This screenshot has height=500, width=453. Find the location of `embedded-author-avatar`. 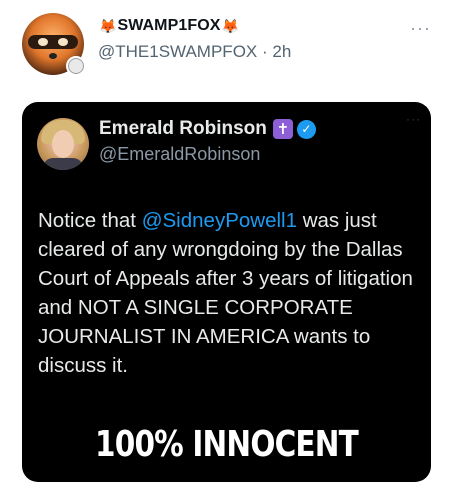

embedded-author-avatar is located at coordinates (63, 144).